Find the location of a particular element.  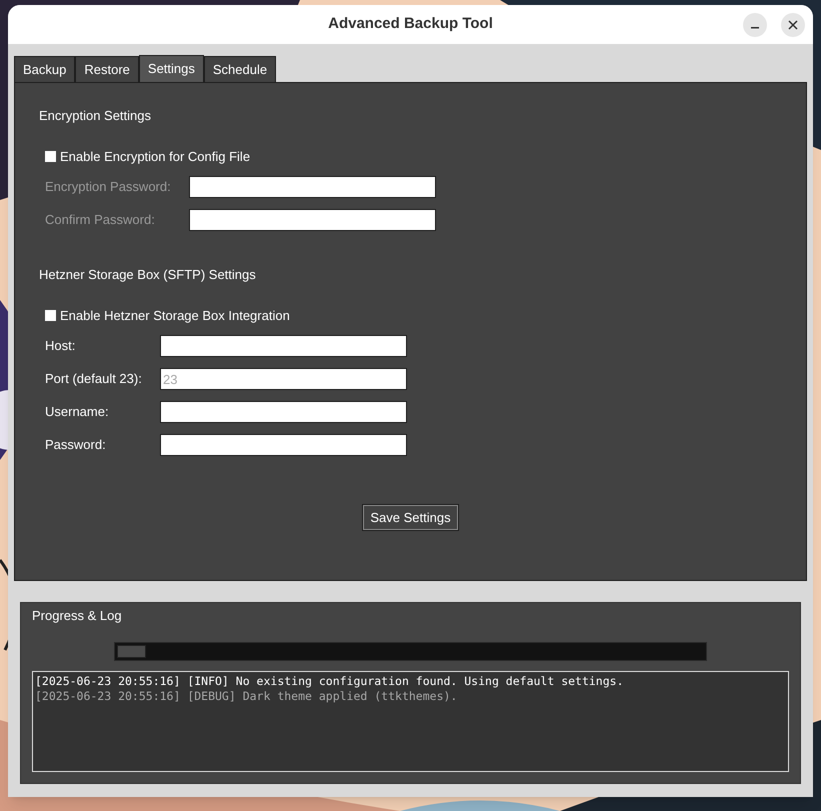

checkbox-label: Enable Encryption for Config File is located at coordinates (155, 157).